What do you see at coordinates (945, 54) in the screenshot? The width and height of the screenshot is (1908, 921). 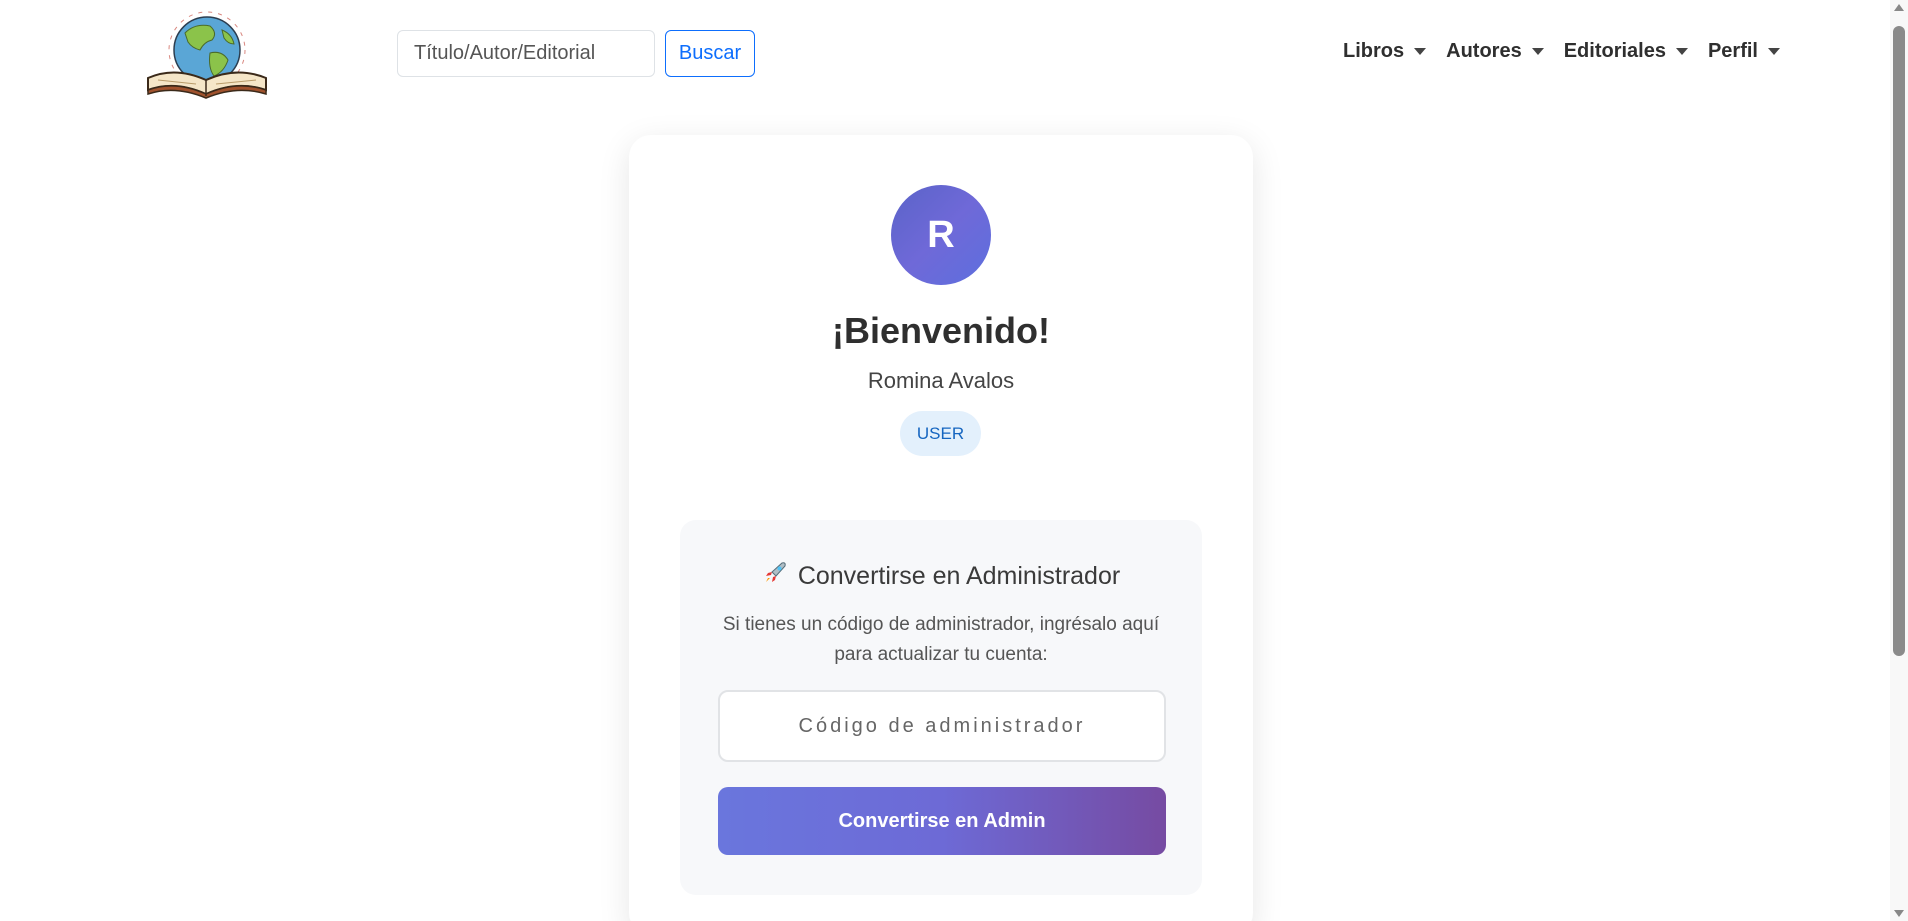 I see `navbar: Buscar Libros Autores Editoriales Perfil` at bounding box center [945, 54].